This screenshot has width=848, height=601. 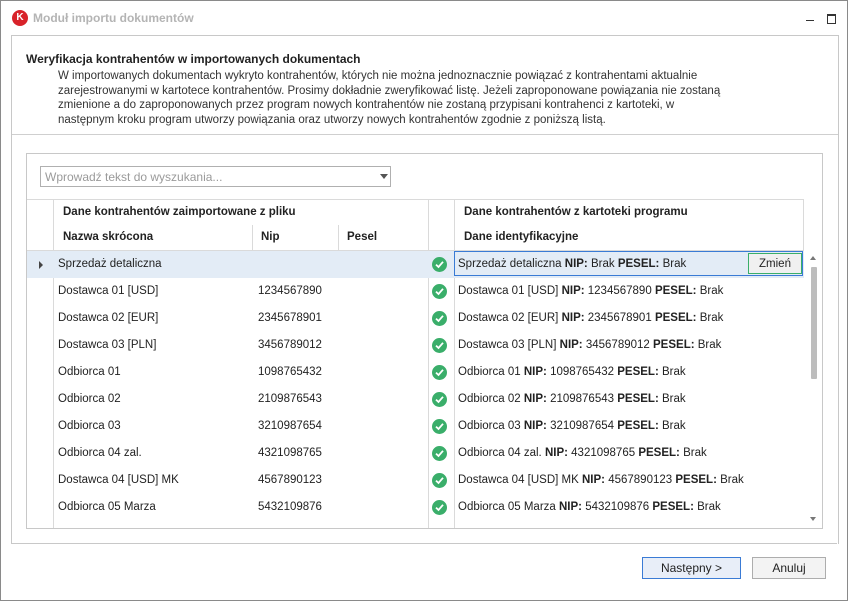 What do you see at coordinates (205, 176) in the screenshot?
I see `search-input` at bounding box center [205, 176].